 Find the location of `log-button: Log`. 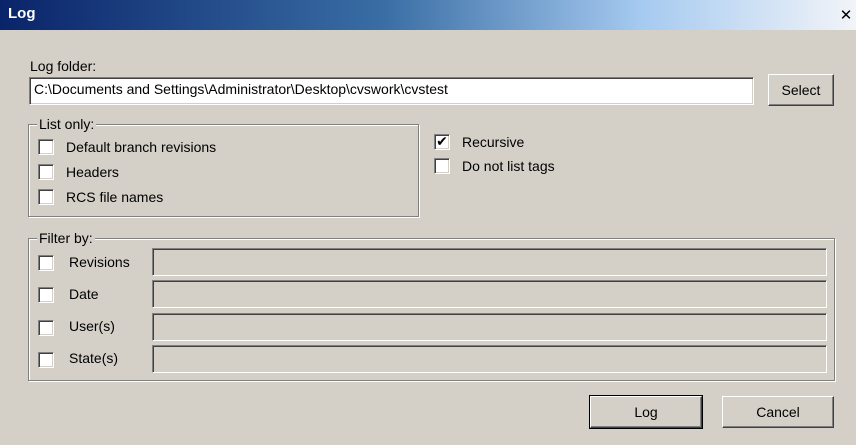

log-button: Log is located at coordinates (646, 412).